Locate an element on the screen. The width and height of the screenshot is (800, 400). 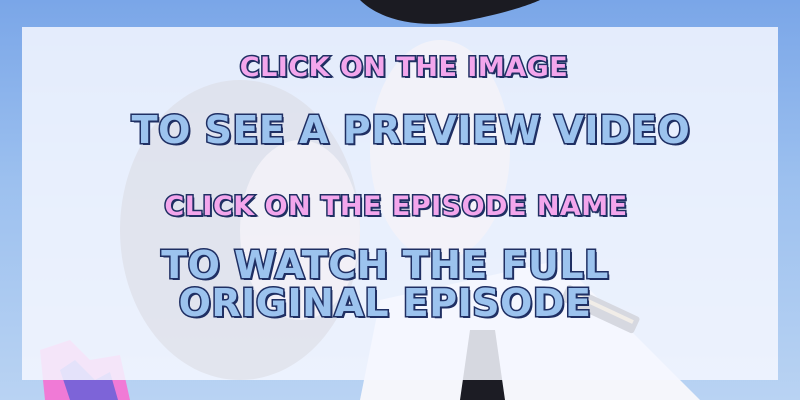
instruction-line-watch-full: TO WATCH THE FULL is located at coordinates (385, 265).